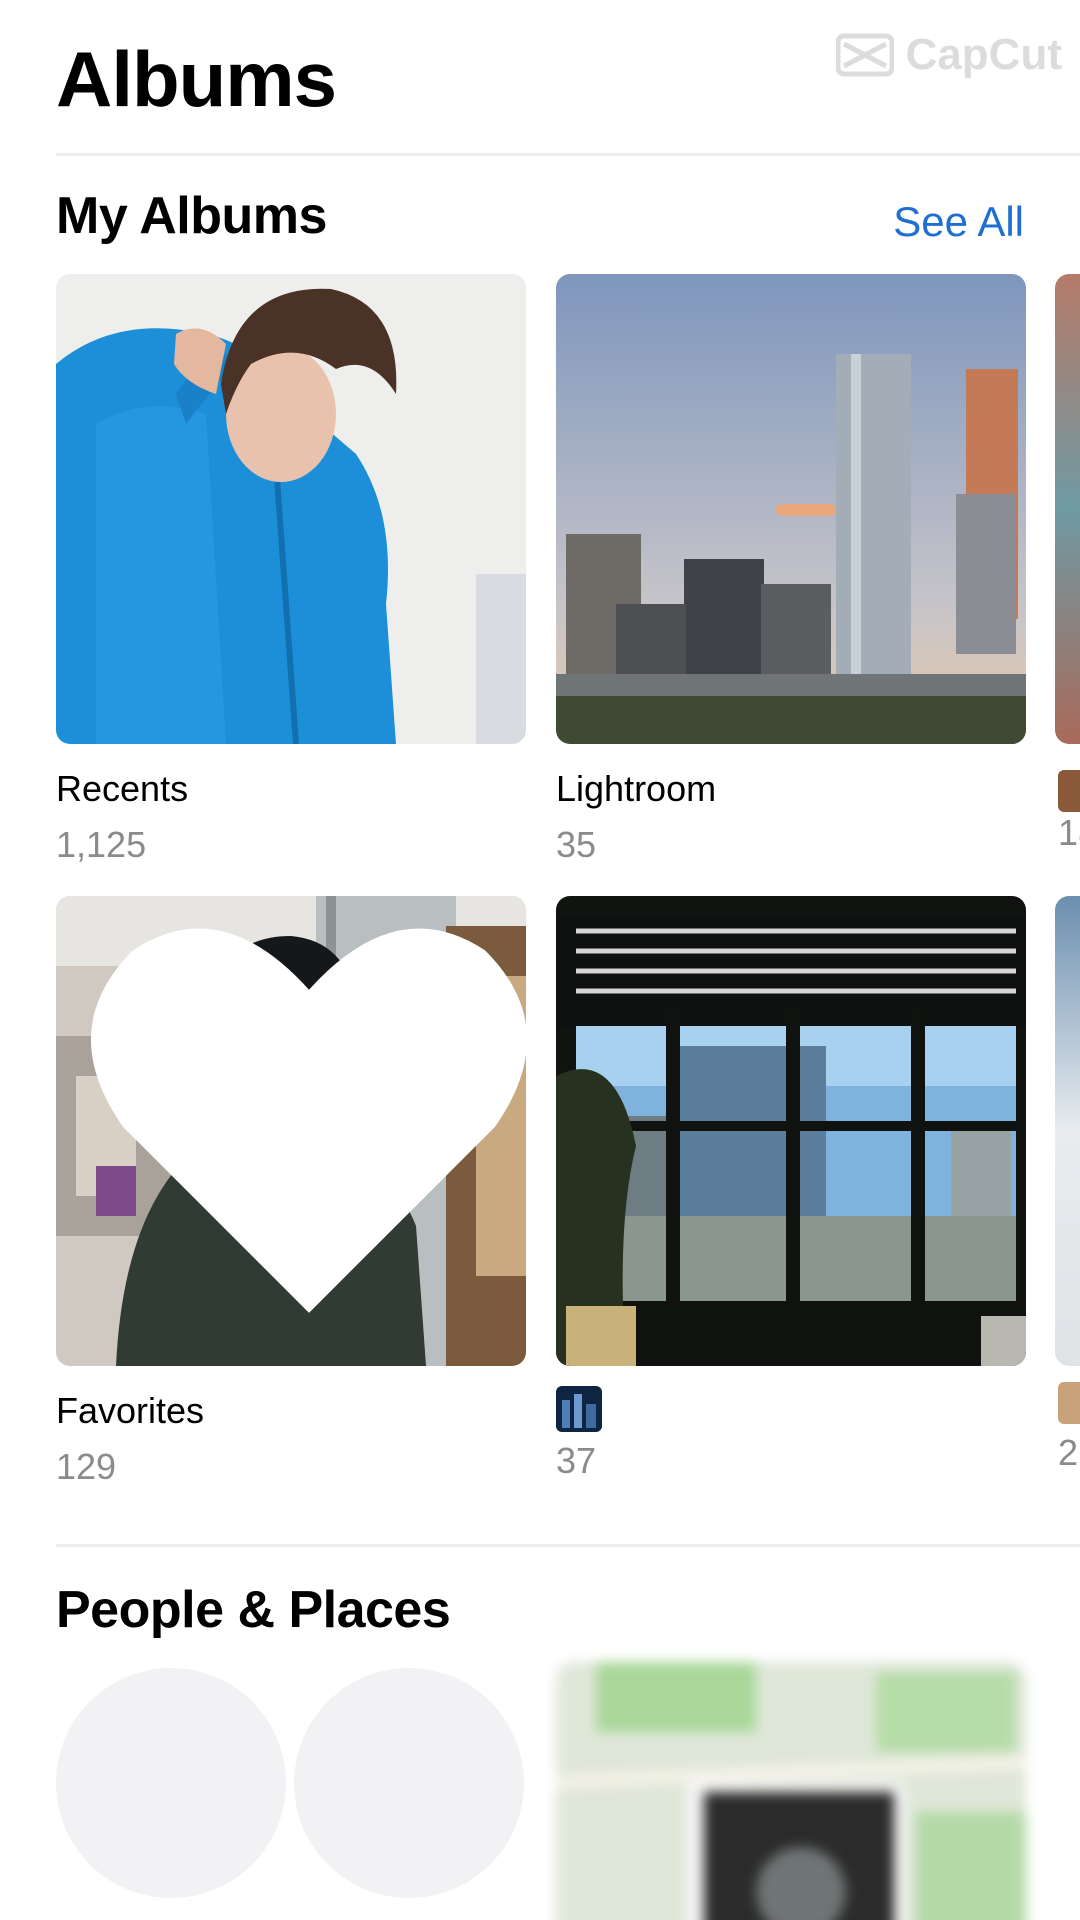  What do you see at coordinates (576, 1460) in the screenshot?
I see `album-count: 37` at bounding box center [576, 1460].